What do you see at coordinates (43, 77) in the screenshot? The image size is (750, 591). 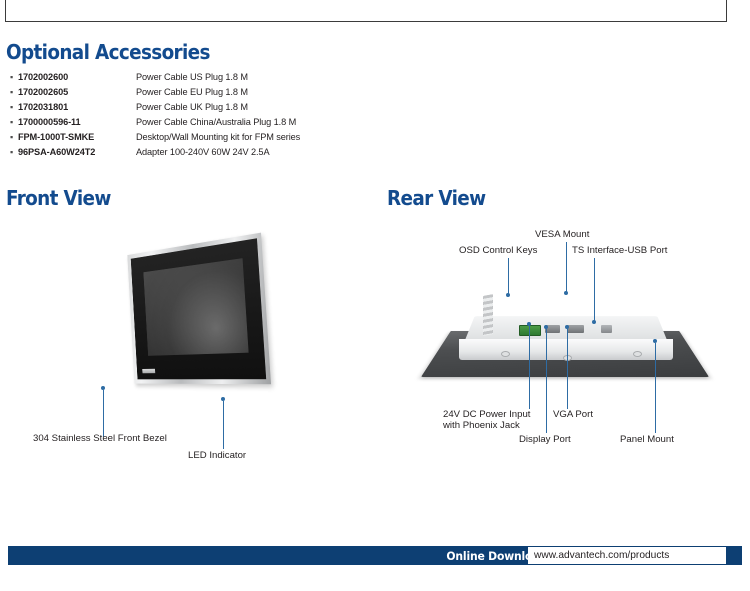 I see `accessory-sku: 1702002600` at bounding box center [43, 77].